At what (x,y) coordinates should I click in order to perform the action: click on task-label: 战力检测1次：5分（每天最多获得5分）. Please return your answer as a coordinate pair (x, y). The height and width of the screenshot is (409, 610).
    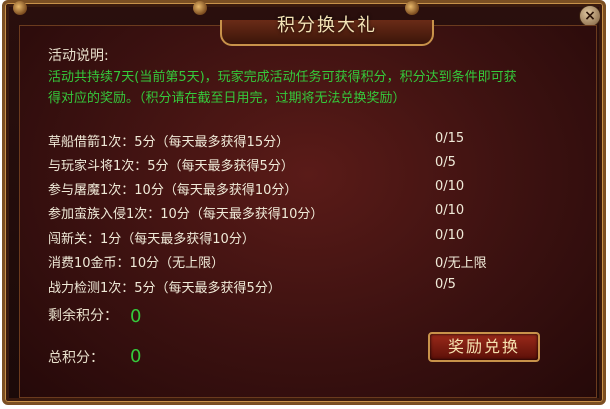
    Looking at the image, I should click on (164, 288).